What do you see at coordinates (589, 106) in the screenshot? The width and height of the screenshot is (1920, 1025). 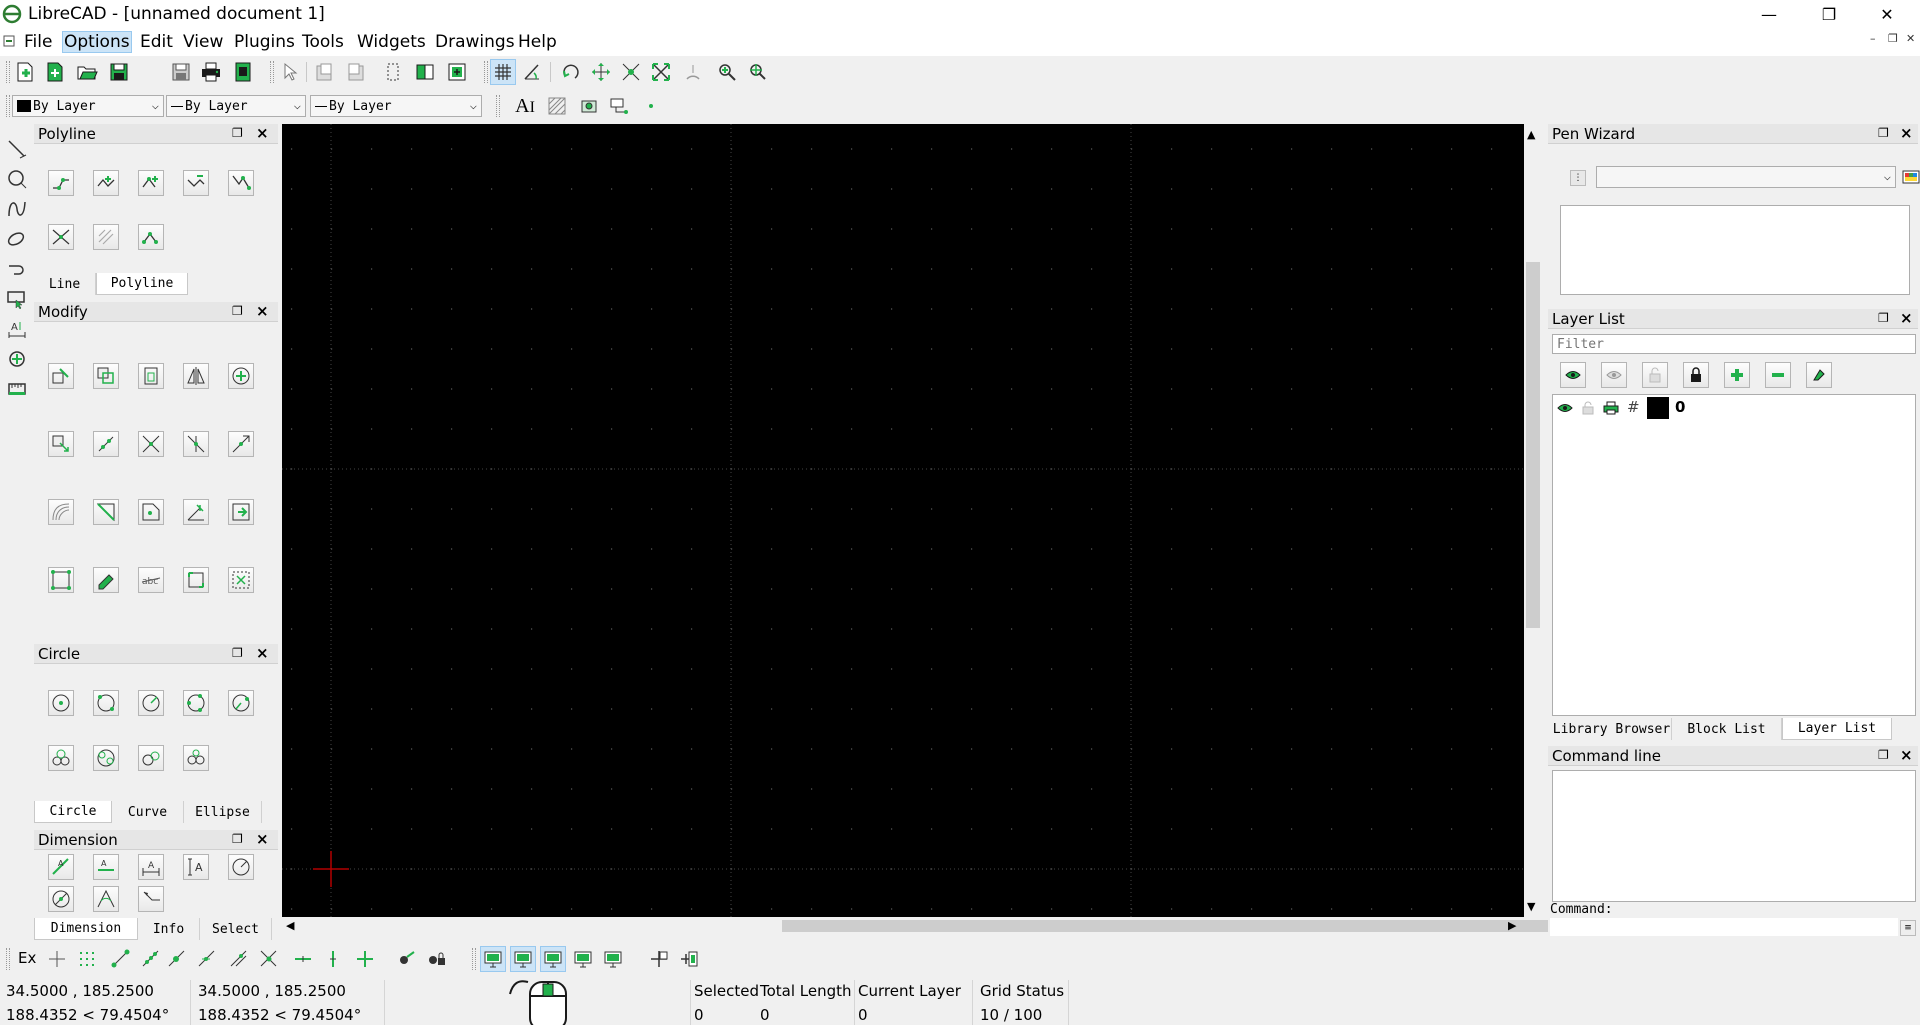 I see `image-icon` at bounding box center [589, 106].